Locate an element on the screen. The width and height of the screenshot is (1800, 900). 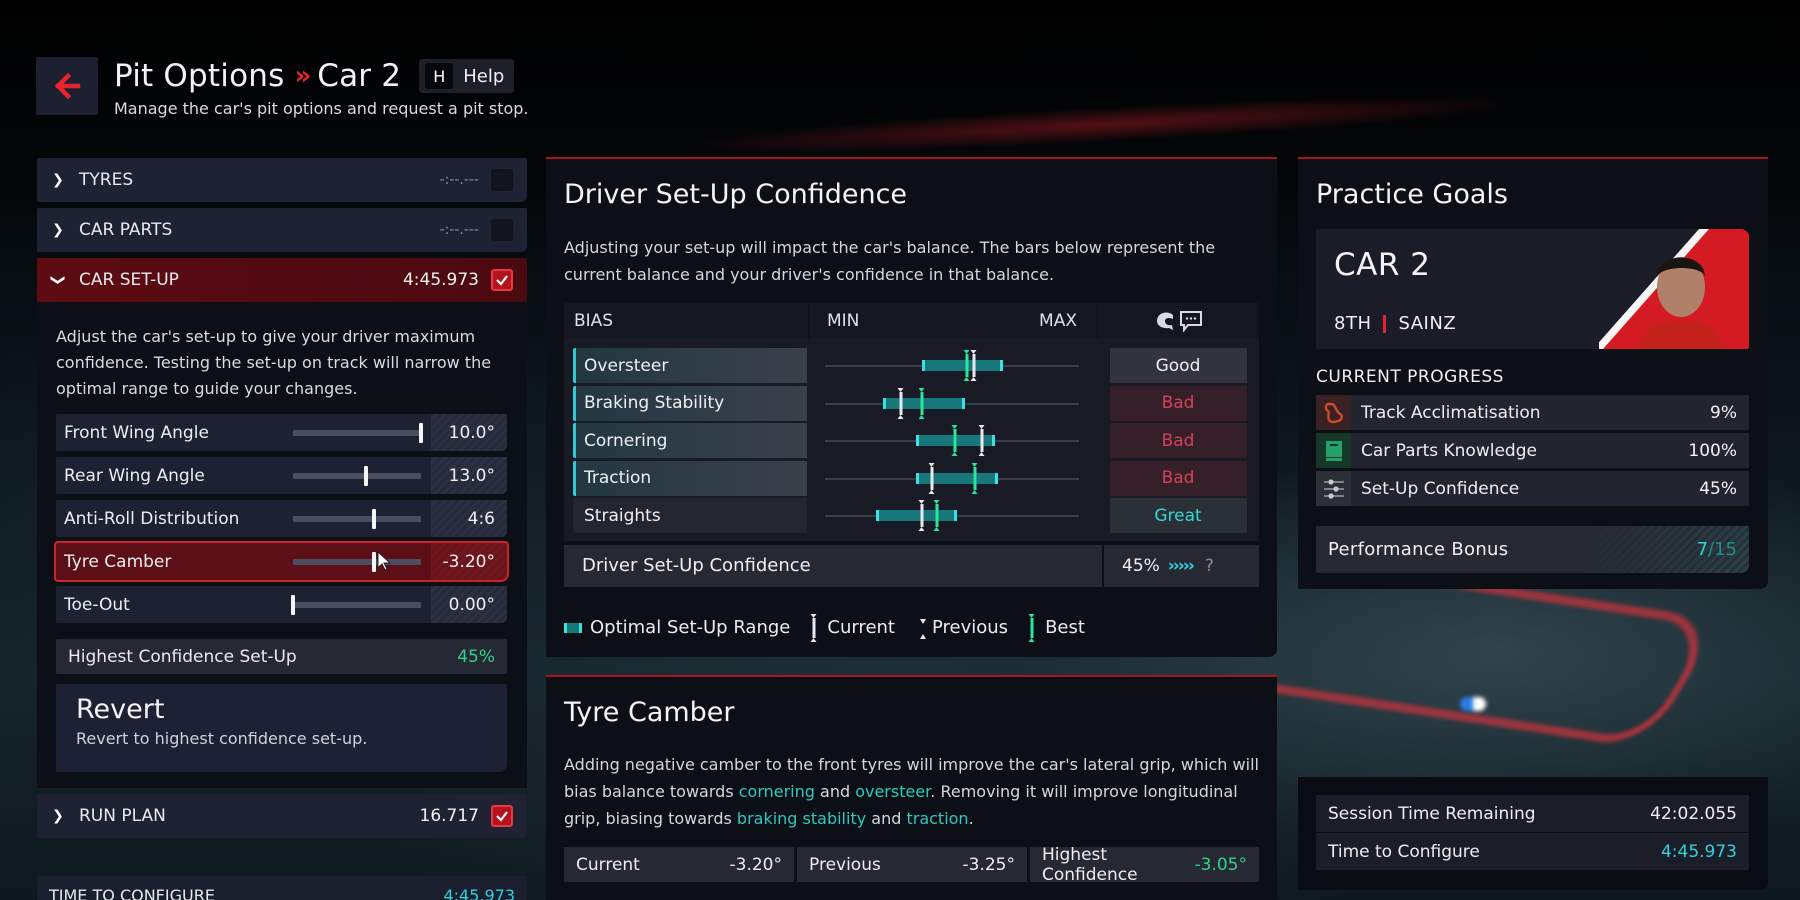
bias-row-cornering: Cornering Bad is located at coordinates (911, 441).